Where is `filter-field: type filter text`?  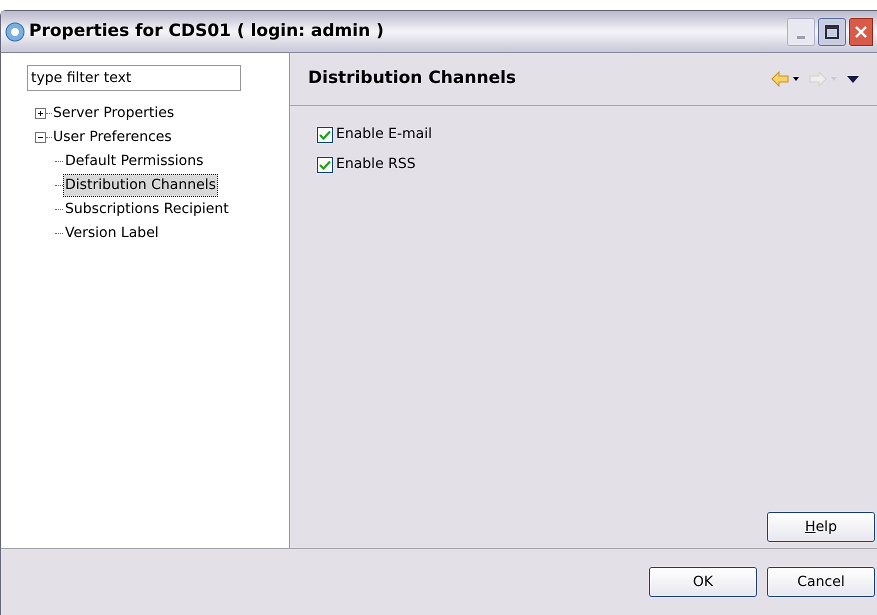 filter-field: type filter text is located at coordinates (134, 78).